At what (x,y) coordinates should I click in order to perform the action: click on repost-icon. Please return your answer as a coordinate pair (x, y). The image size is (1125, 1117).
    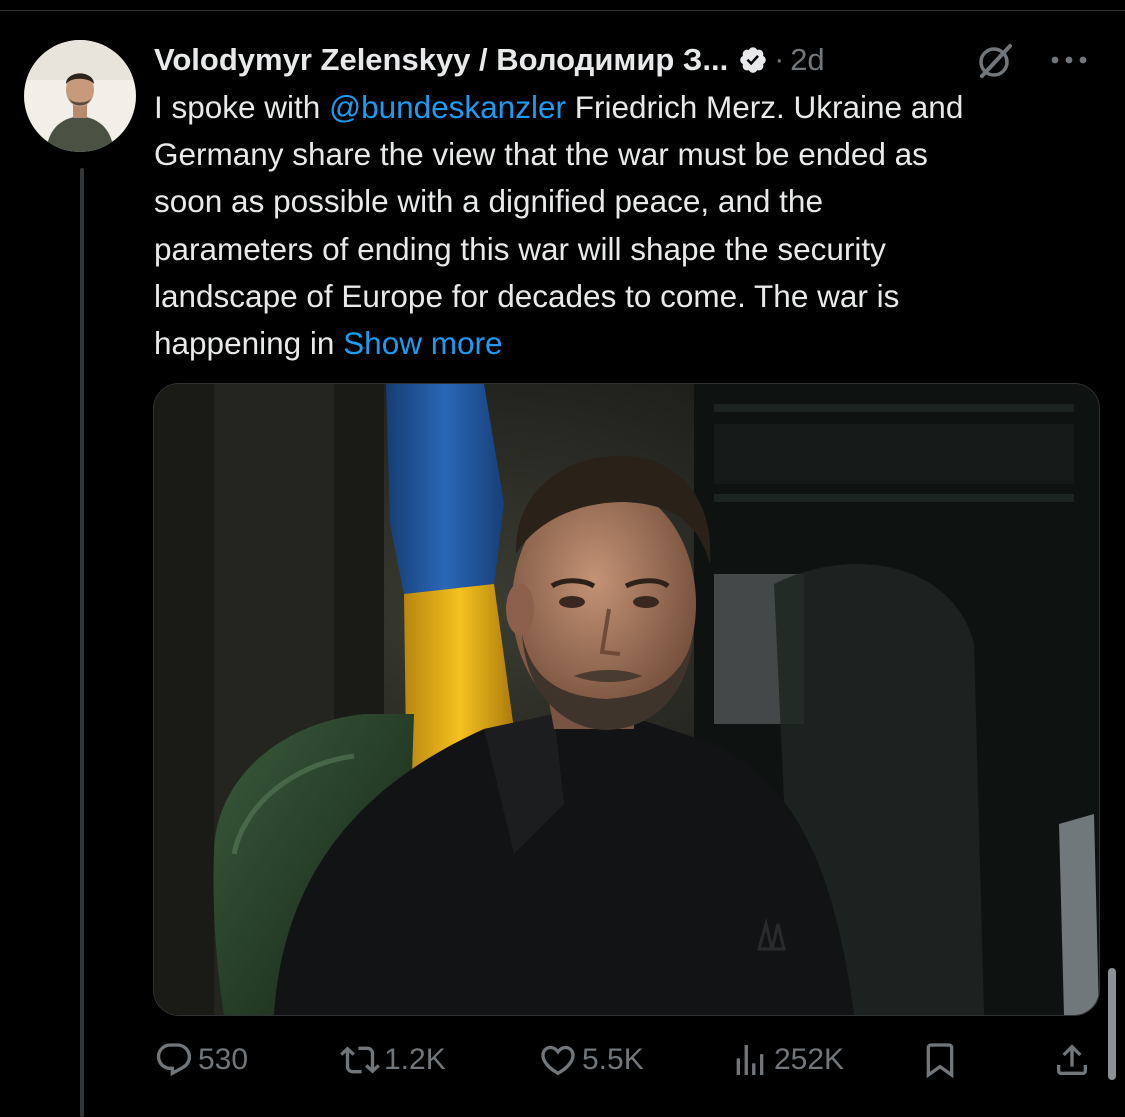
    Looking at the image, I should click on (360, 1060).